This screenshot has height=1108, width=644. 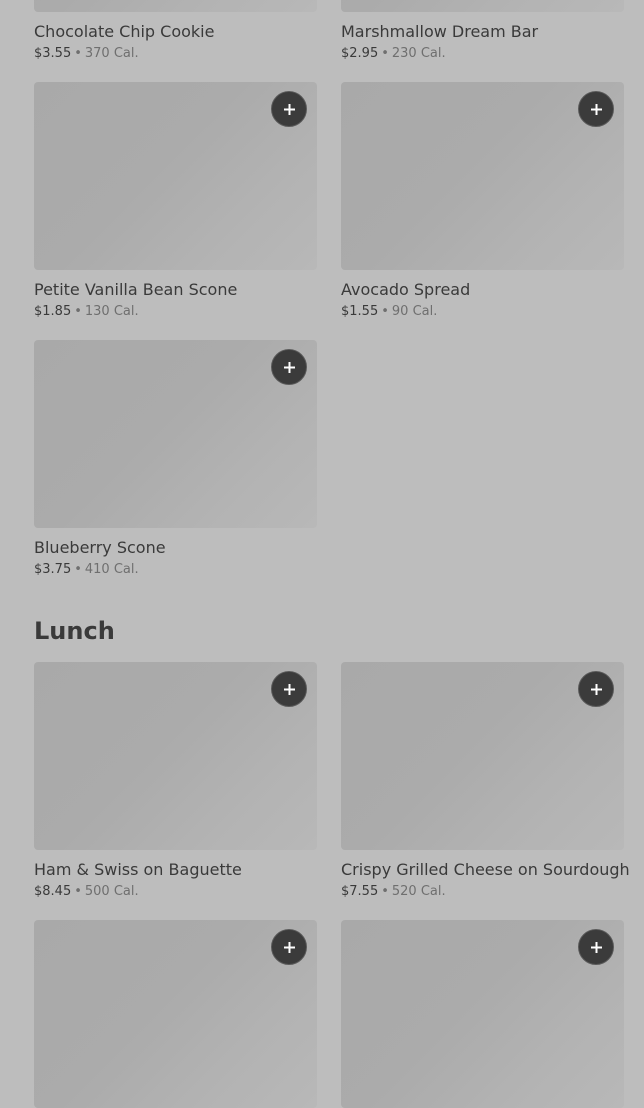 What do you see at coordinates (360, 53) in the screenshot?
I see `item-price: $2.95` at bounding box center [360, 53].